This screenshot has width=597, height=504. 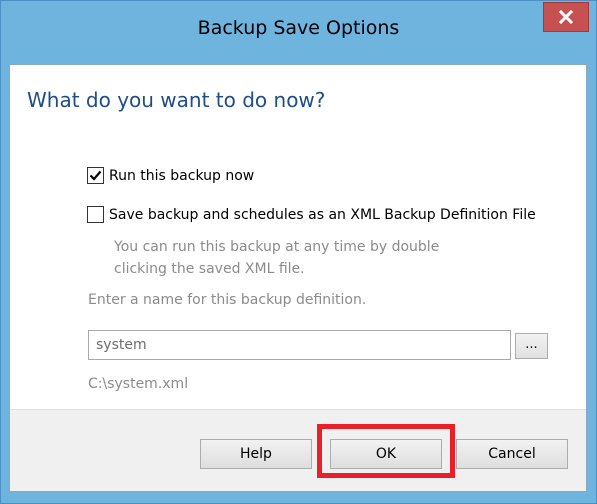 What do you see at coordinates (209, 269) in the screenshot?
I see `hint-line-2: clicking the saved XML file.` at bounding box center [209, 269].